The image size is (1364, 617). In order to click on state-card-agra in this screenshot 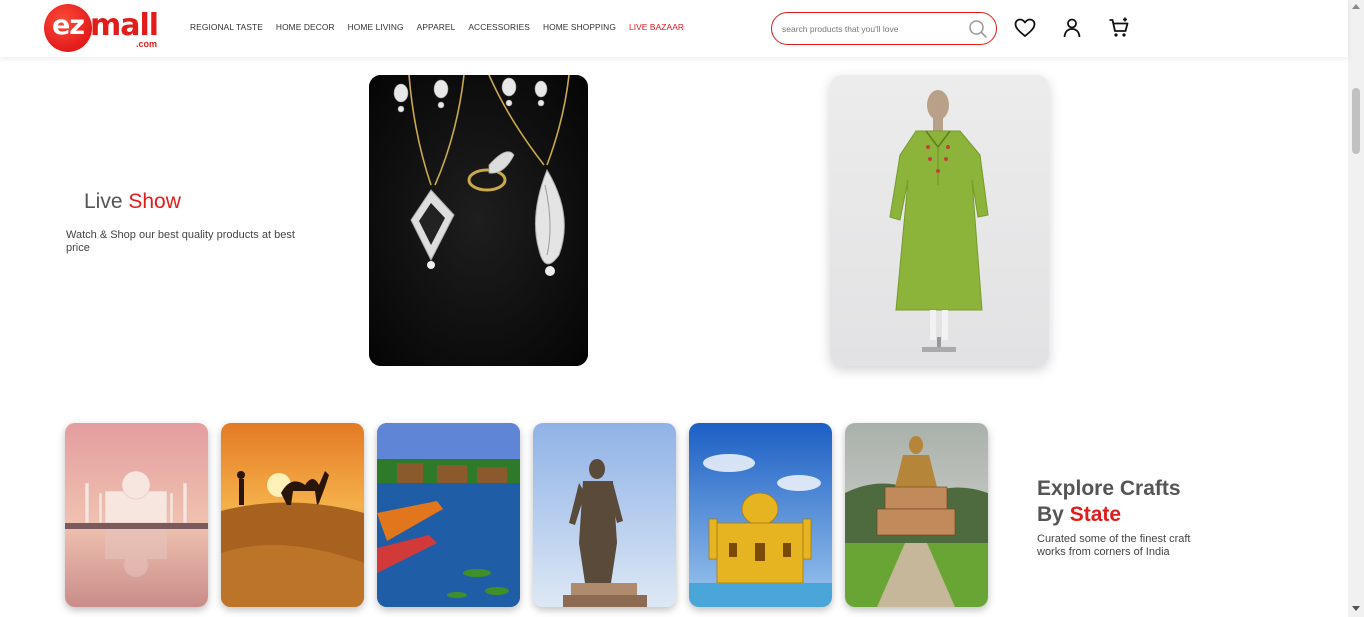, I will do `click(136, 515)`.